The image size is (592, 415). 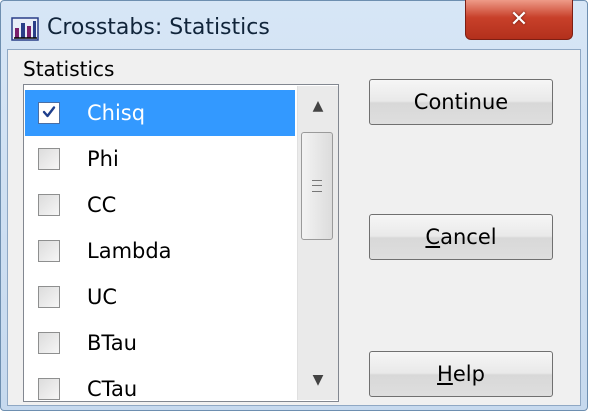 What do you see at coordinates (112, 343) in the screenshot?
I see `list-item-label: BTau` at bounding box center [112, 343].